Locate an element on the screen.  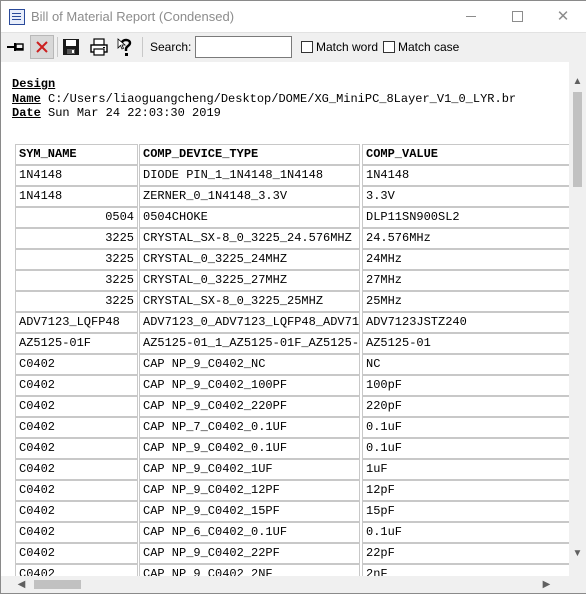
cell-comp-device-type: CRYSTAL_0_3225_27MHZ is located at coordinates (249, 280).